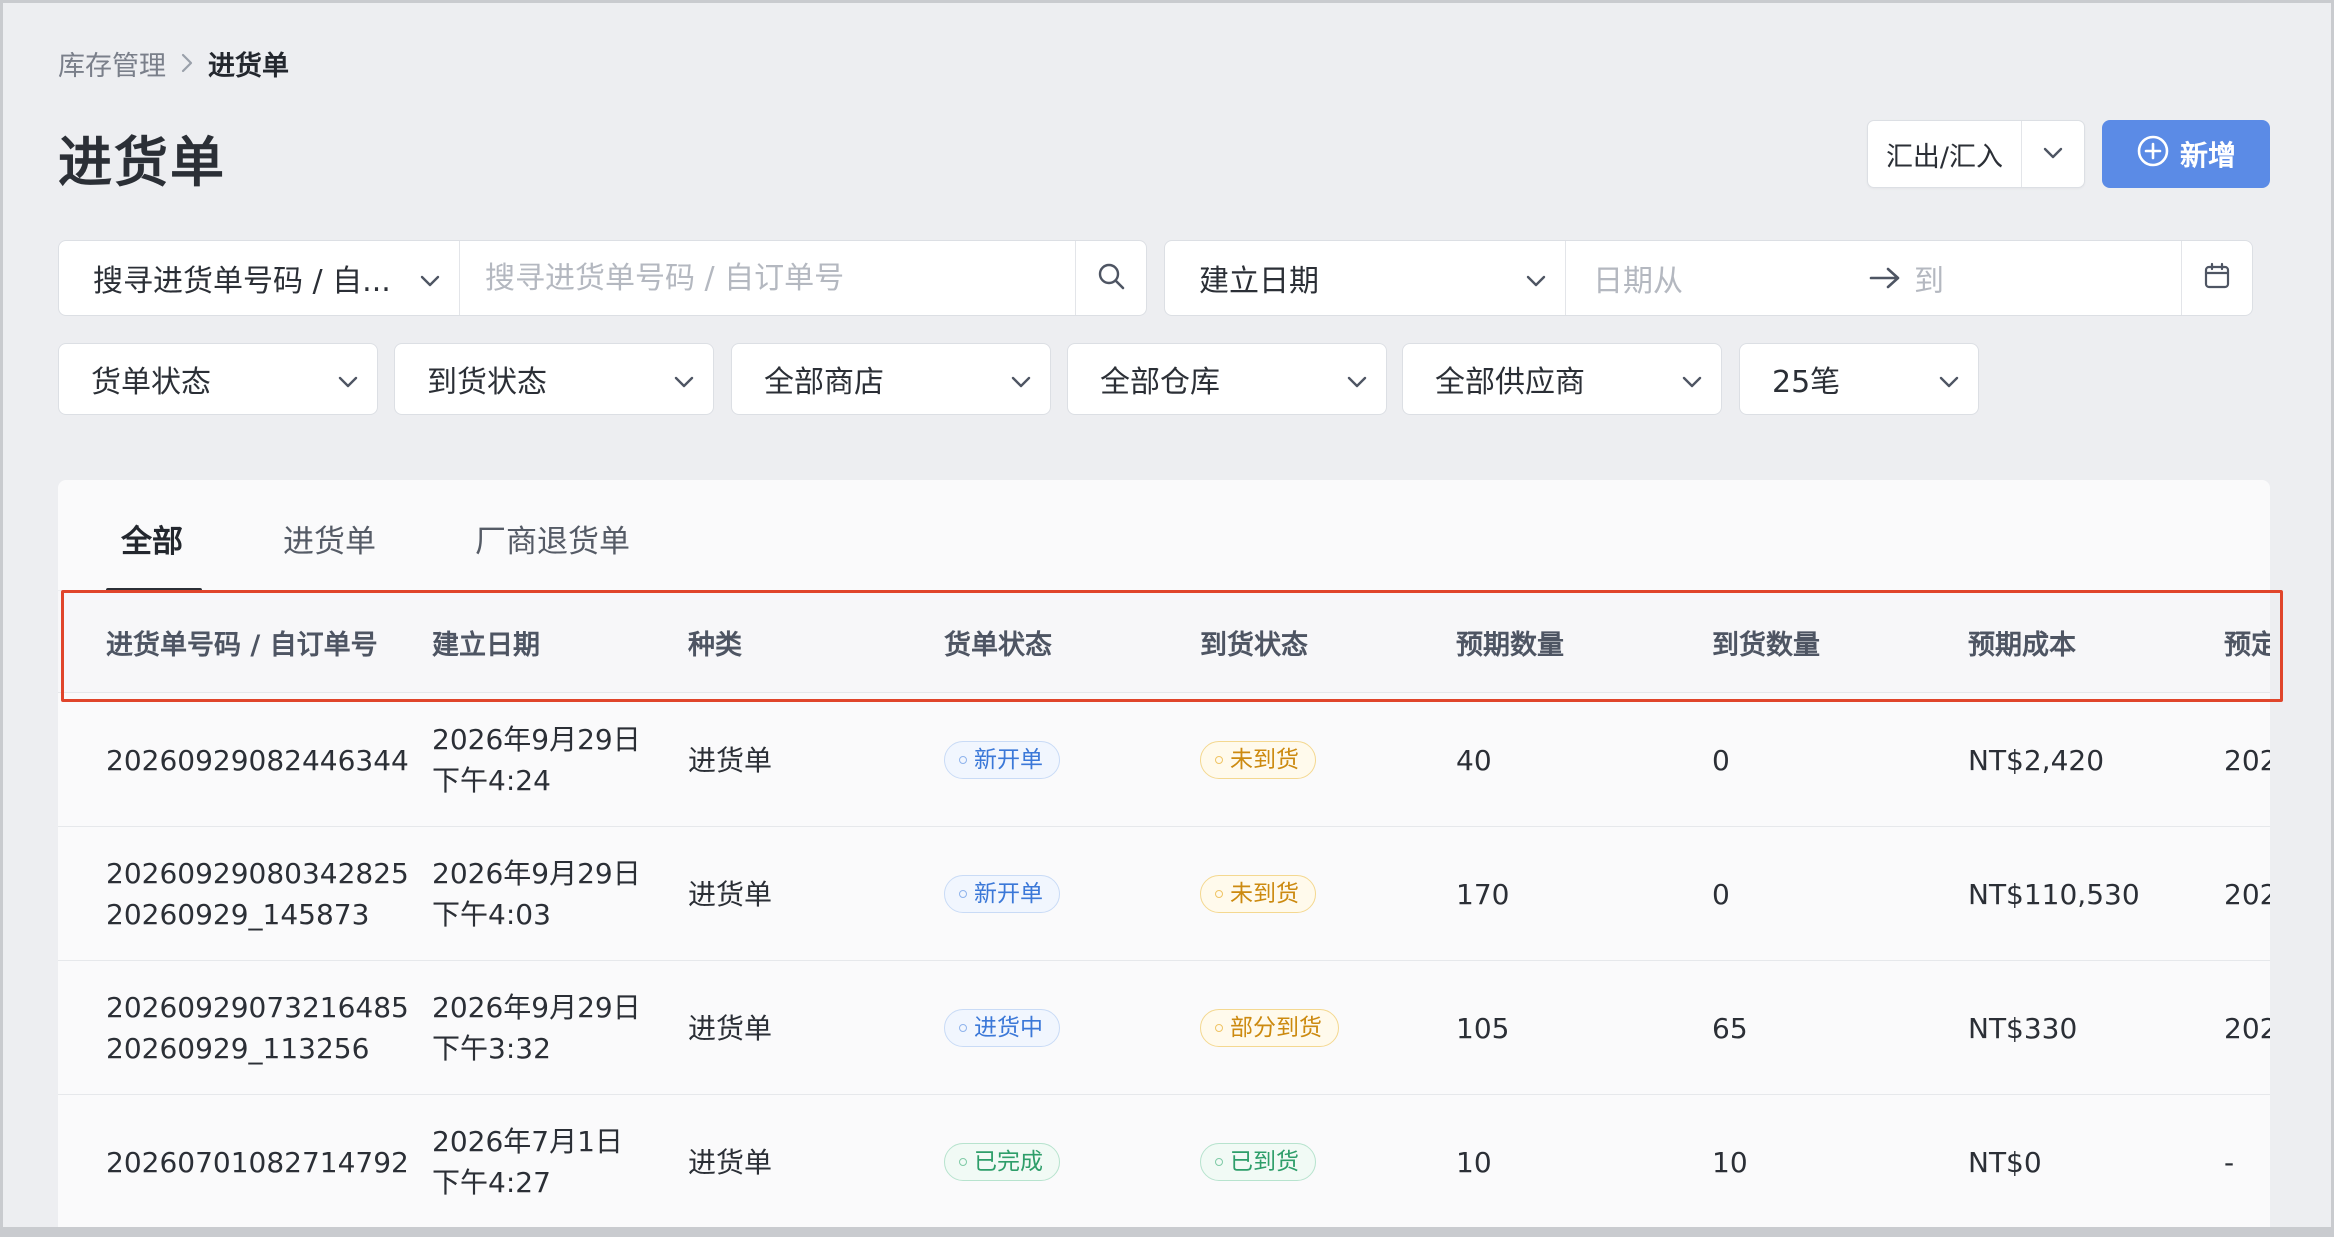  What do you see at coordinates (1258, 1162) in the screenshot?
I see `arrival-status-badge: 已到货` at bounding box center [1258, 1162].